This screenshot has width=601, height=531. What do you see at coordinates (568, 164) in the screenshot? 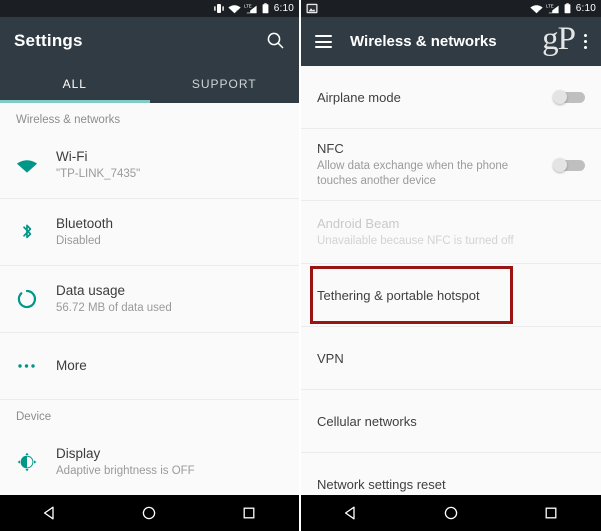
I see `nfc-toggle` at bounding box center [568, 164].